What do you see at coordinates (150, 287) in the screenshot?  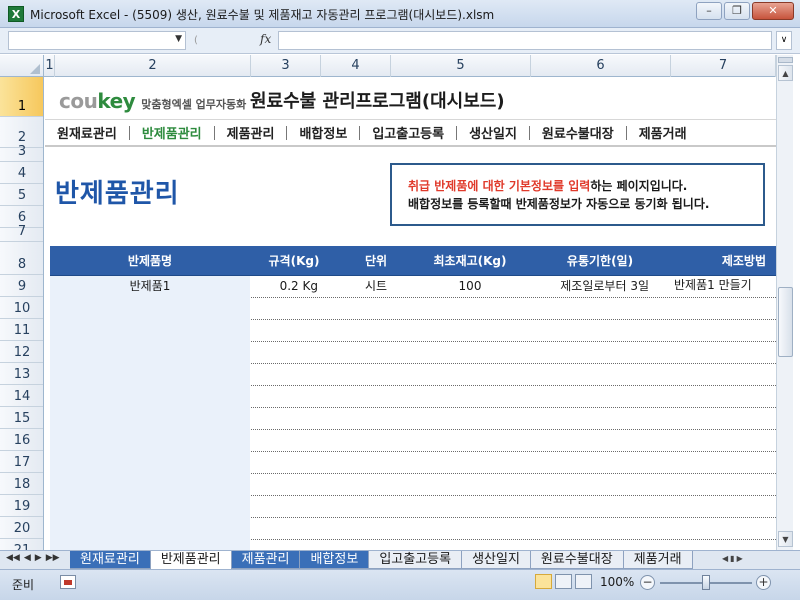 I see `cell-semi-product-name: 반제품1` at bounding box center [150, 287].